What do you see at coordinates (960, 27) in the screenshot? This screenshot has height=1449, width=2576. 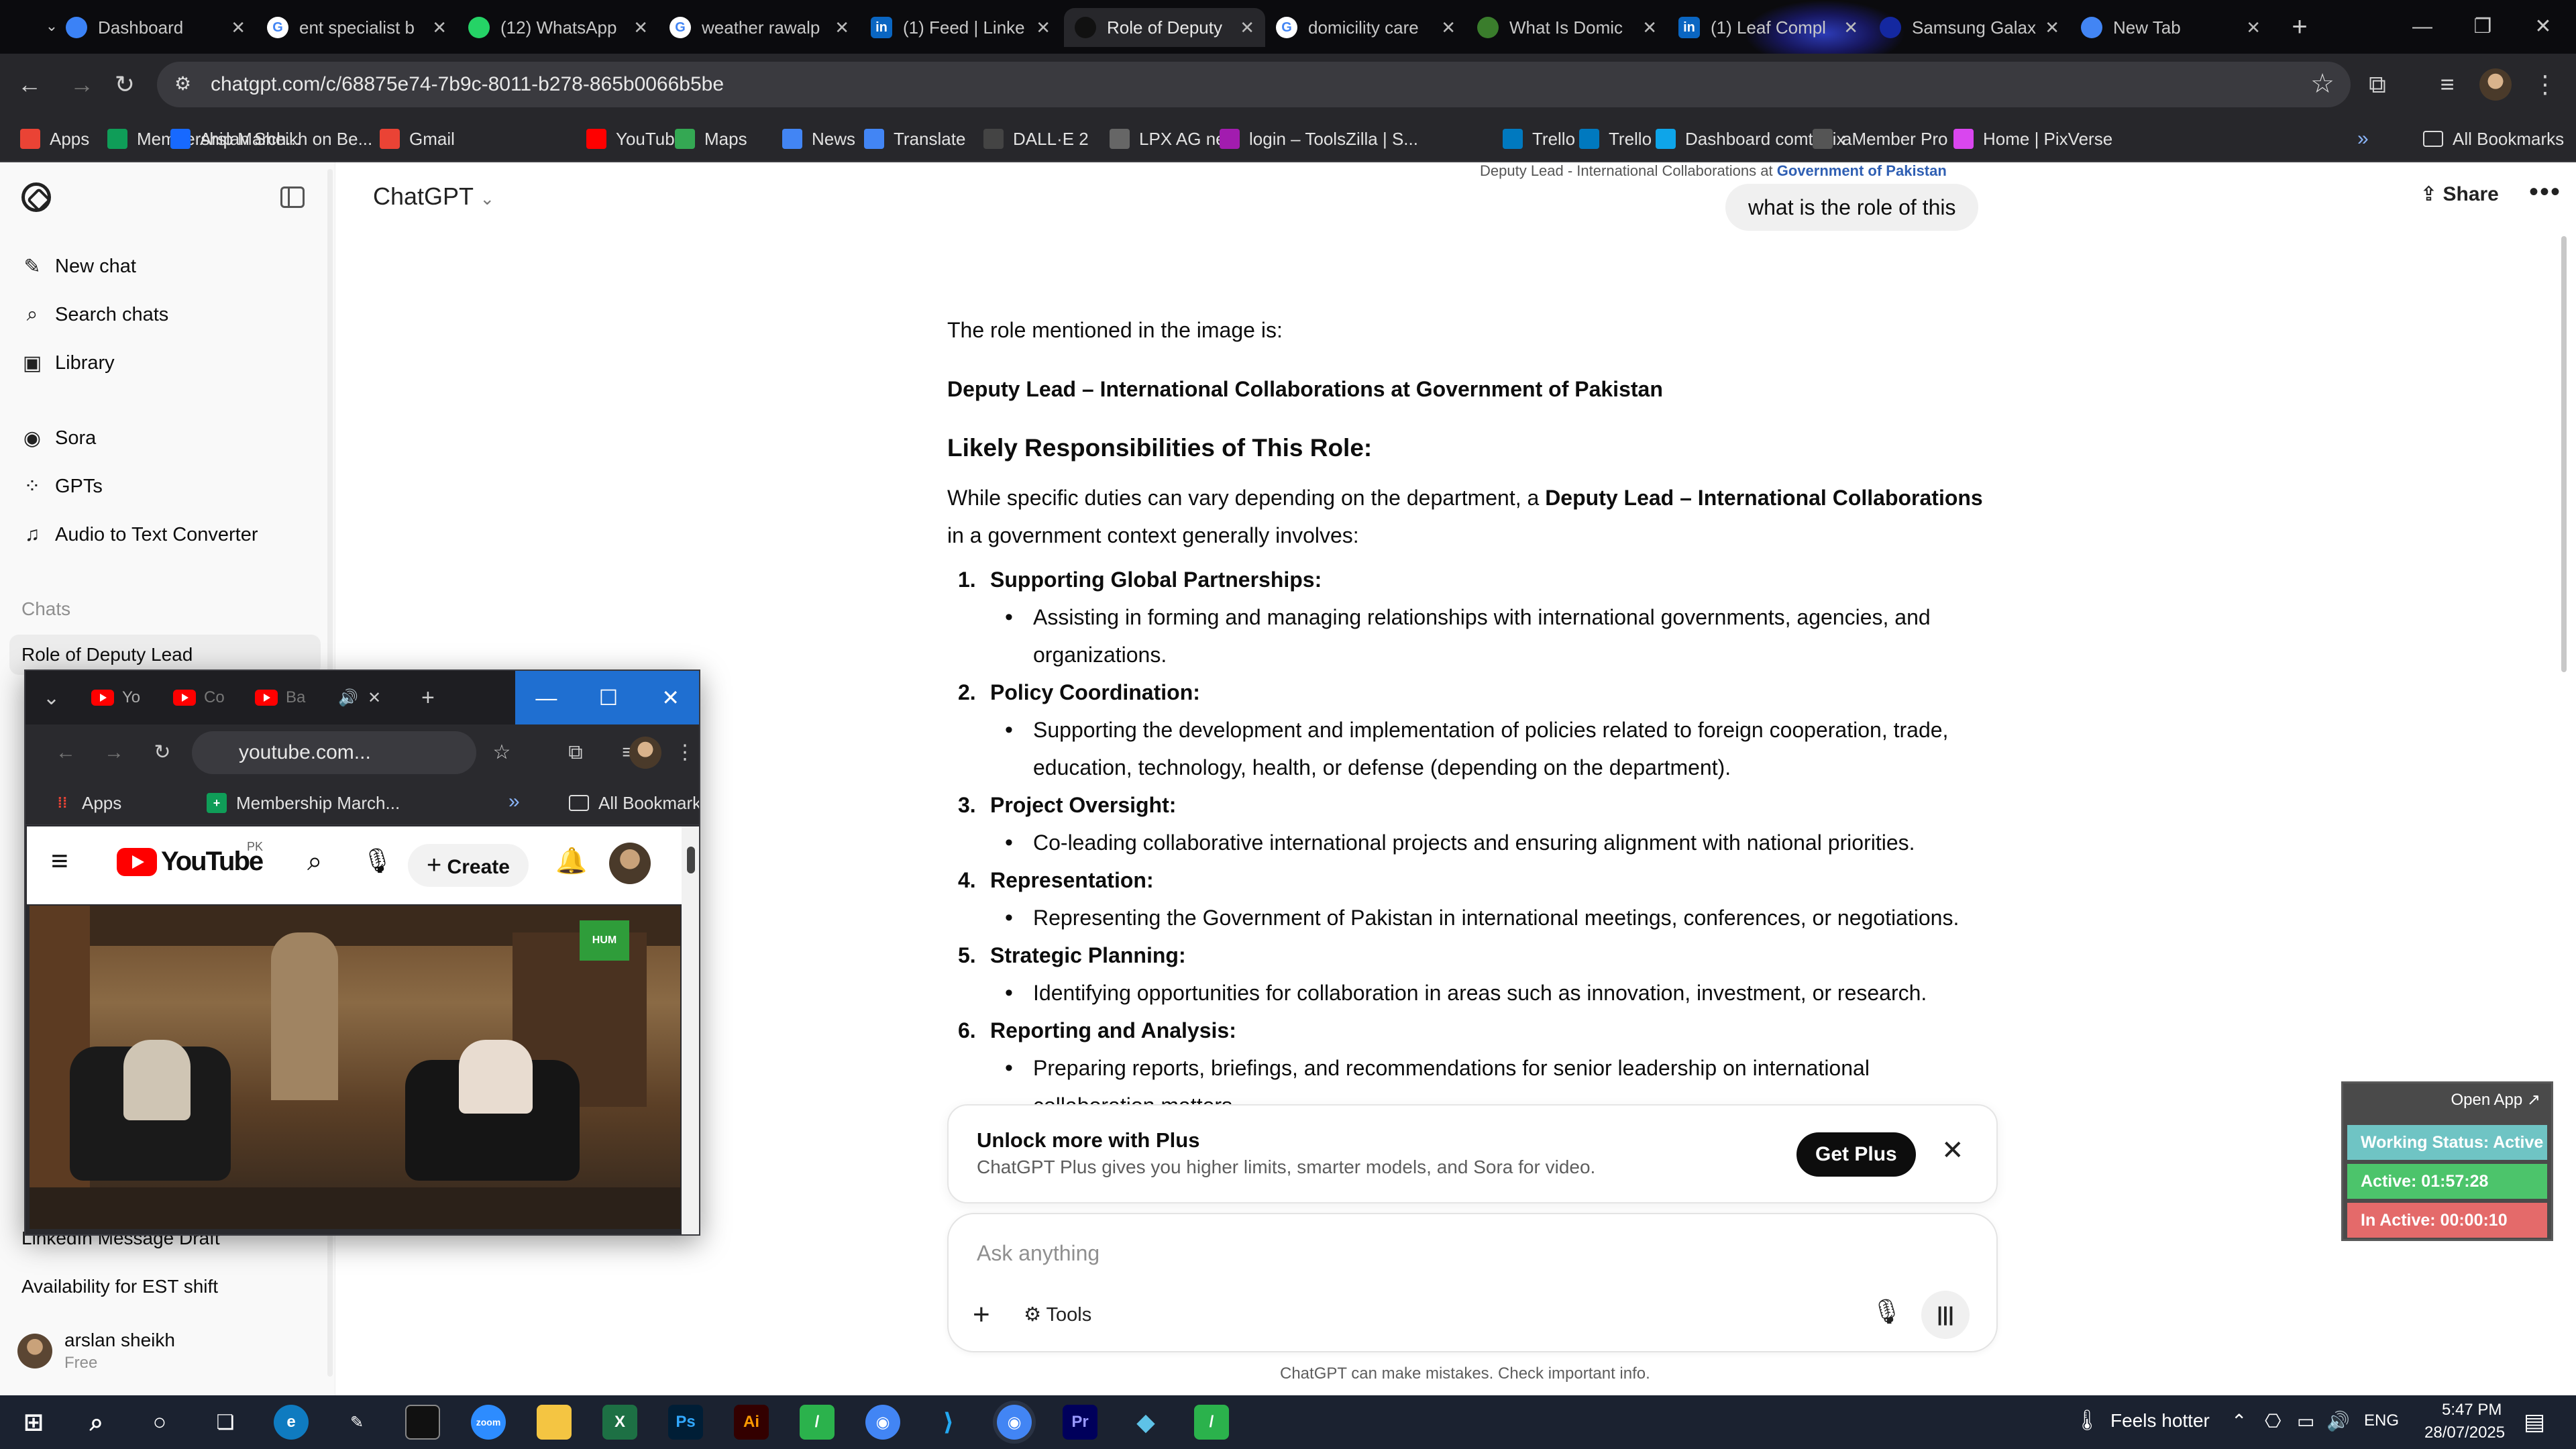 I see `browser-tab: in (1) Feed | Linke ✕` at bounding box center [960, 27].